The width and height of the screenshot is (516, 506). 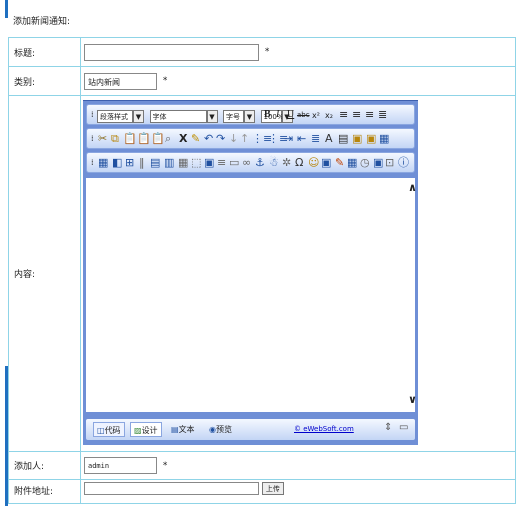 What do you see at coordinates (301, 138) in the screenshot?
I see `outdent-icon: ⇤` at bounding box center [301, 138].